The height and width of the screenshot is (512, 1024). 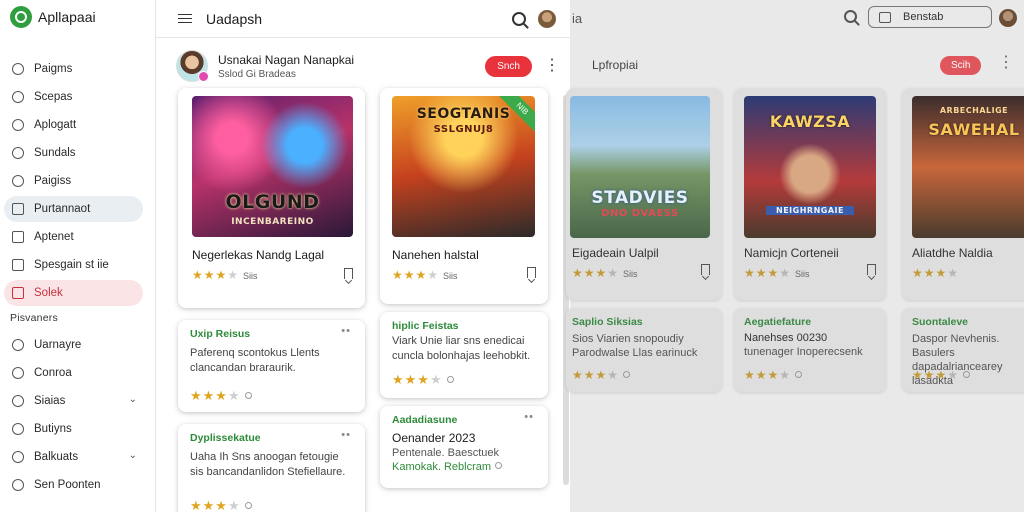 What do you see at coordinates (50, 401) in the screenshot?
I see `sidebar-item-label: Siaias` at bounding box center [50, 401].